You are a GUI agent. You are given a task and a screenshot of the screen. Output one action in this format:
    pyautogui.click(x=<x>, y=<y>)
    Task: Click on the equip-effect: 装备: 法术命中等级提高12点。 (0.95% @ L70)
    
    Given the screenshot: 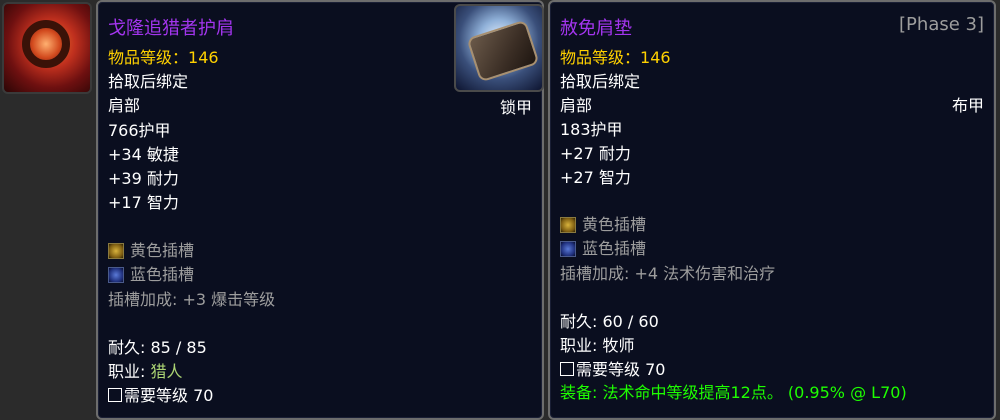 What is the action you would take?
    pyautogui.click(x=733, y=392)
    